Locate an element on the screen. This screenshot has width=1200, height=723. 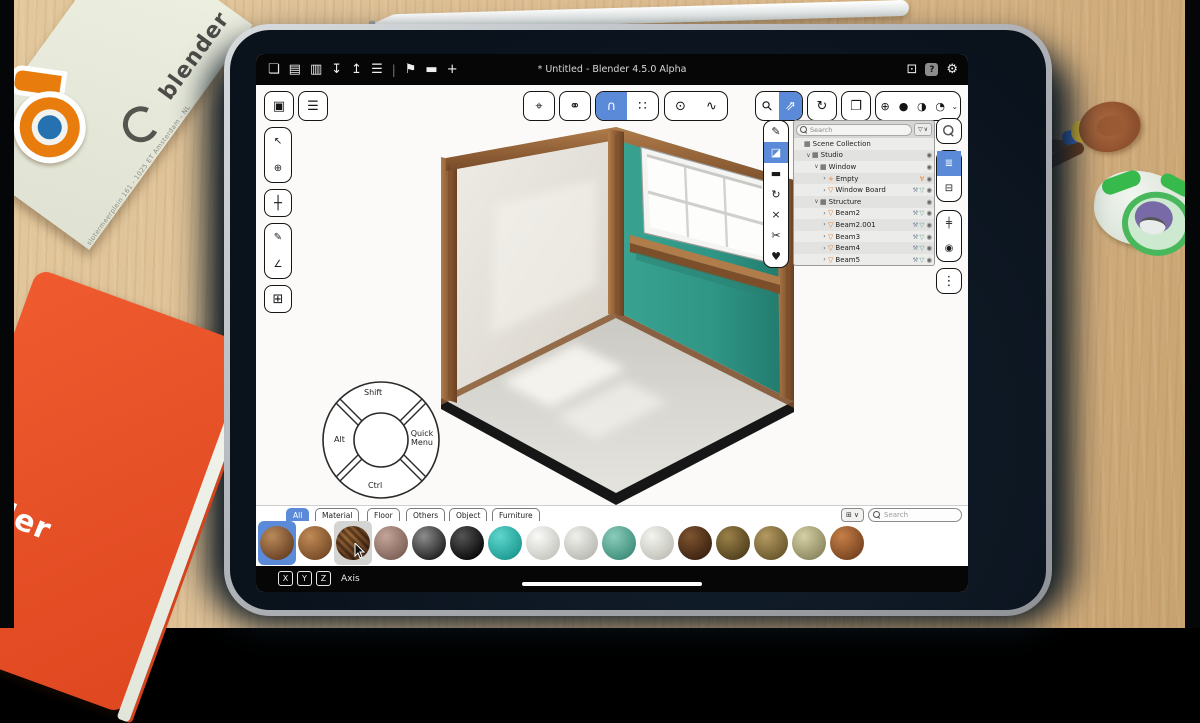
outliner-row: › ▽ Beam2.001 ⚒ ▽ ◉ is located at coordinates (864, 225).